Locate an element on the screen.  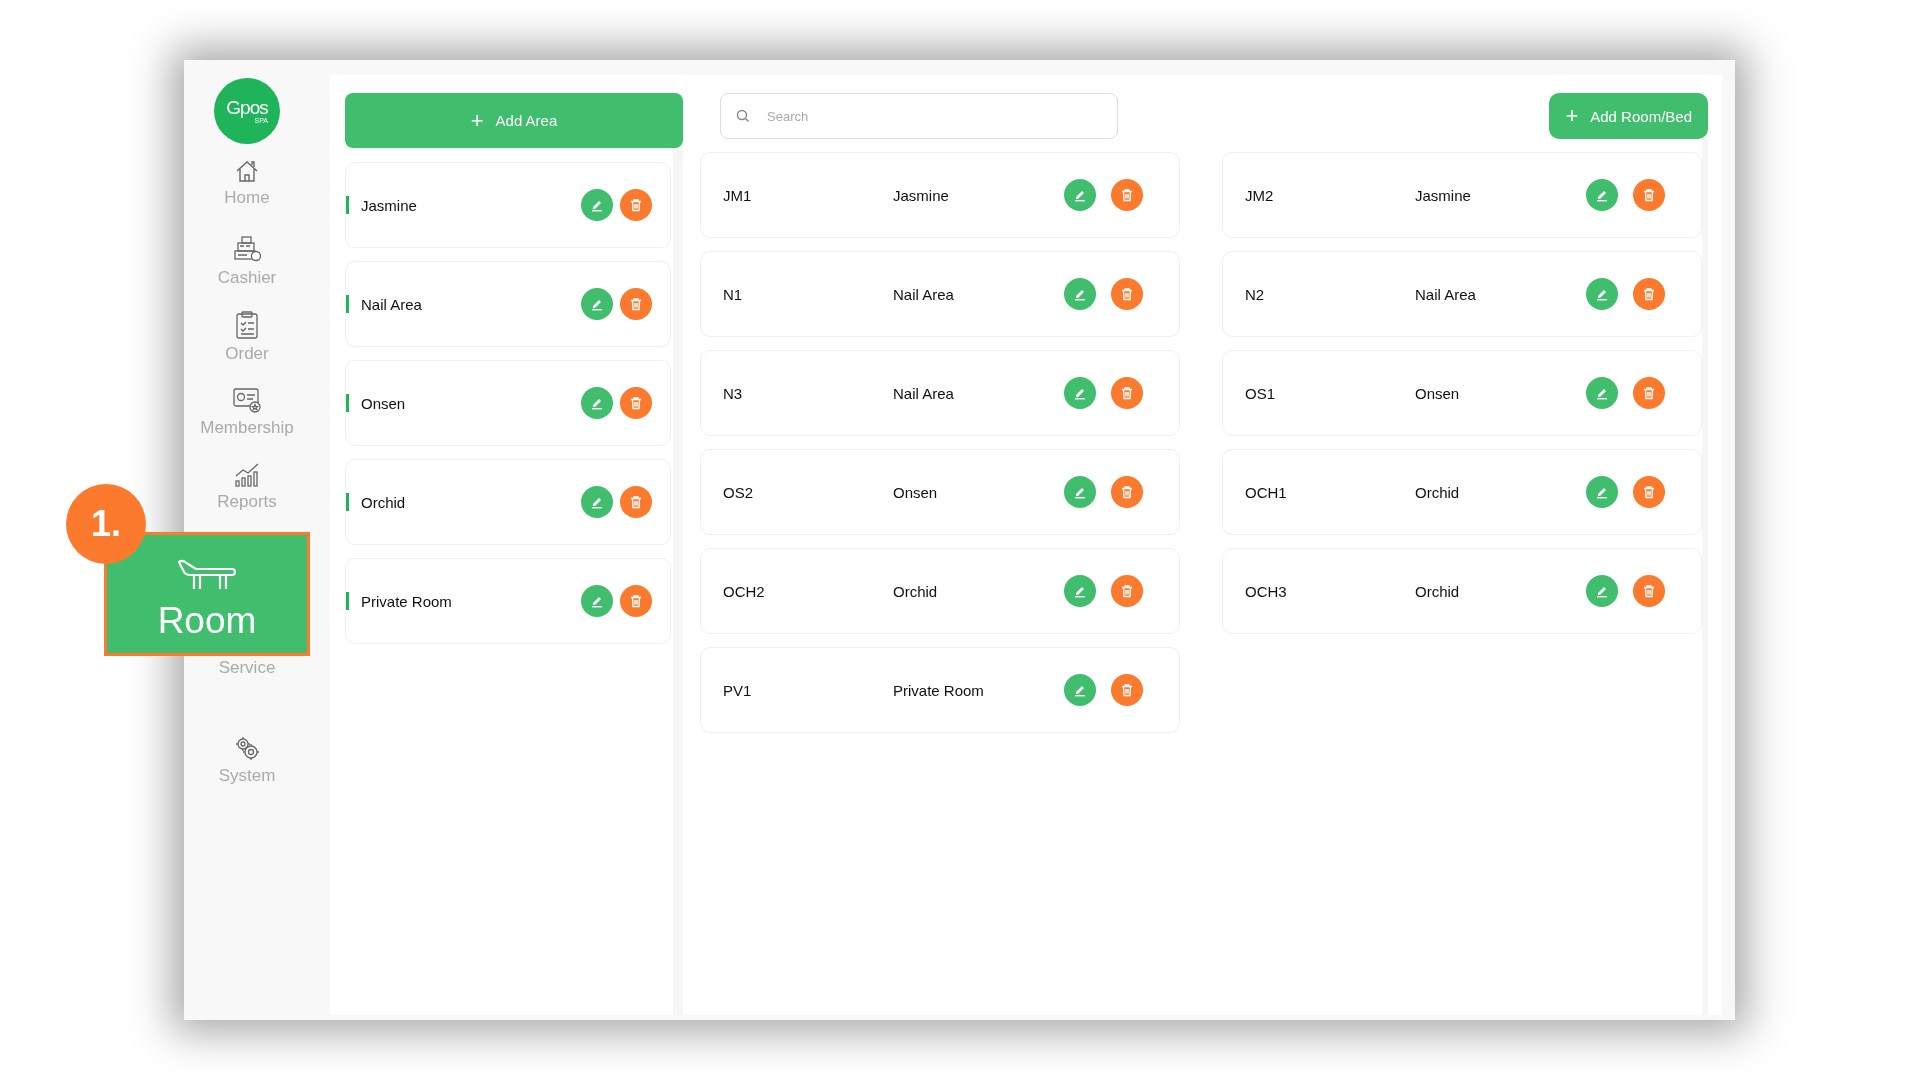
room-card: JM2 Jasmine is located at coordinates (1462, 195).